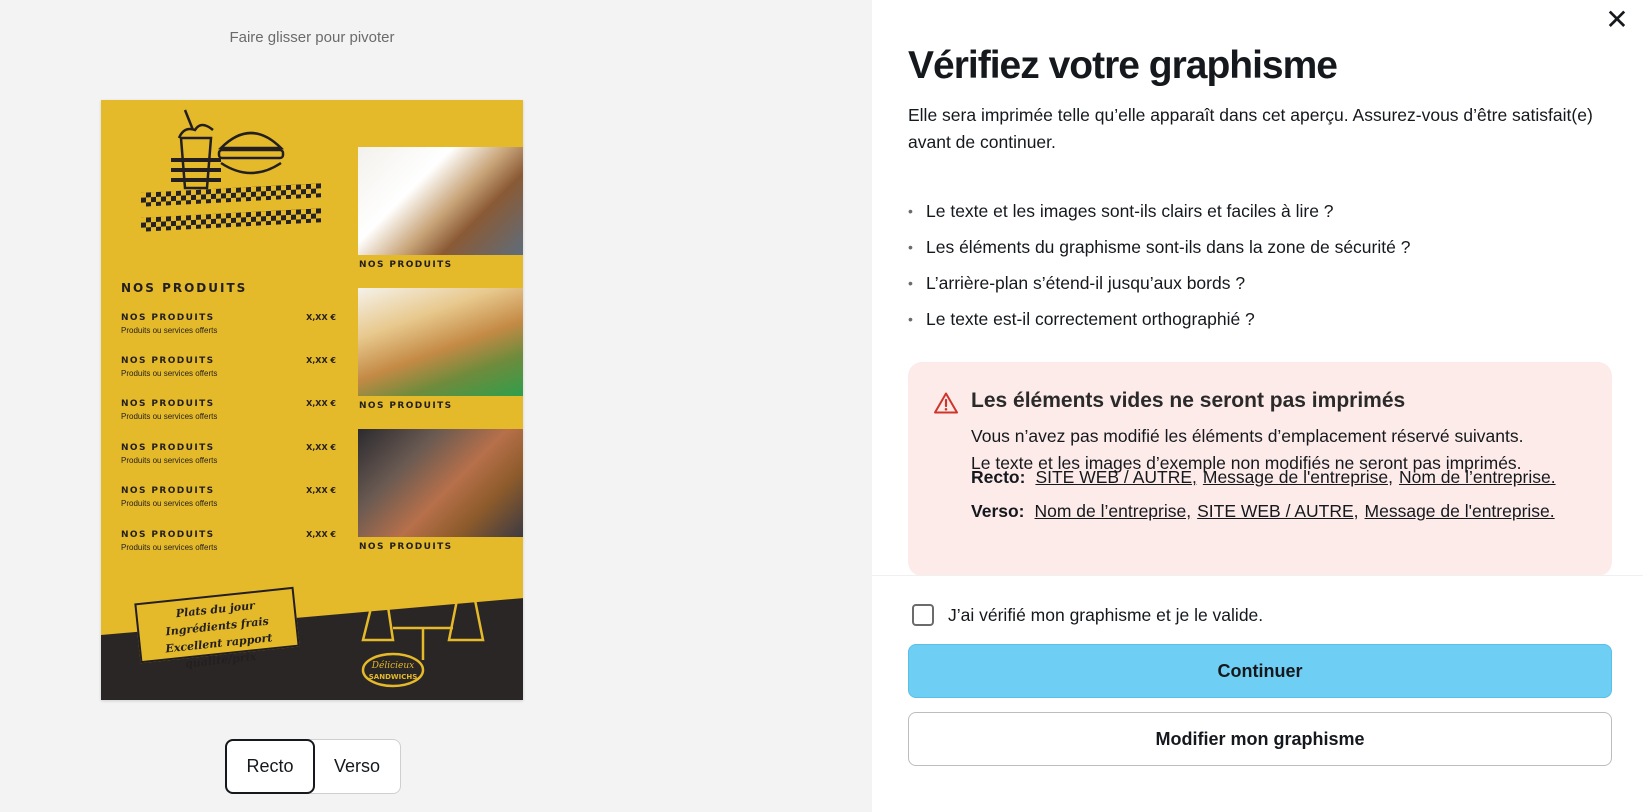  Describe the element at coordinates (1477, 477) in the screenshot. I see `front-link-company-name: Nom de l’entreprise.` at that location.